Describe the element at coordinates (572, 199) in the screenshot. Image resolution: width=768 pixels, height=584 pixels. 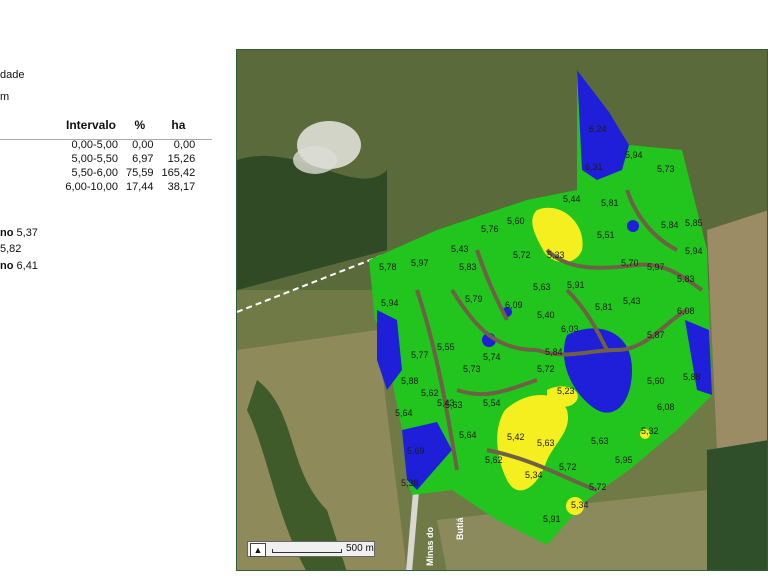
I see `sample-value-label: 5,44` at that location.